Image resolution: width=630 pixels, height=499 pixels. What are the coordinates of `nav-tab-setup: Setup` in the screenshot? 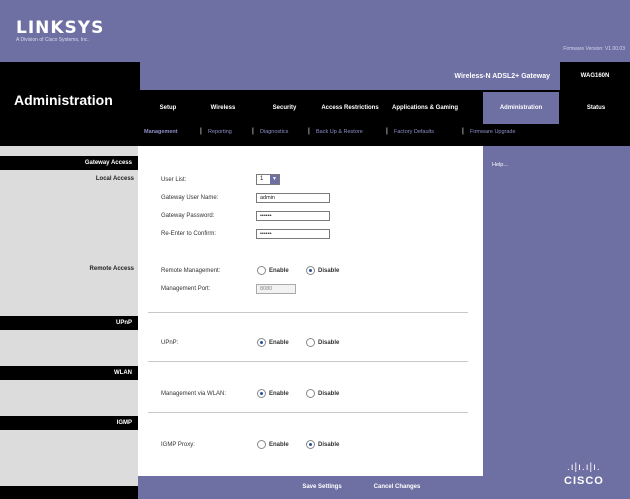 It's located at (168, 108).